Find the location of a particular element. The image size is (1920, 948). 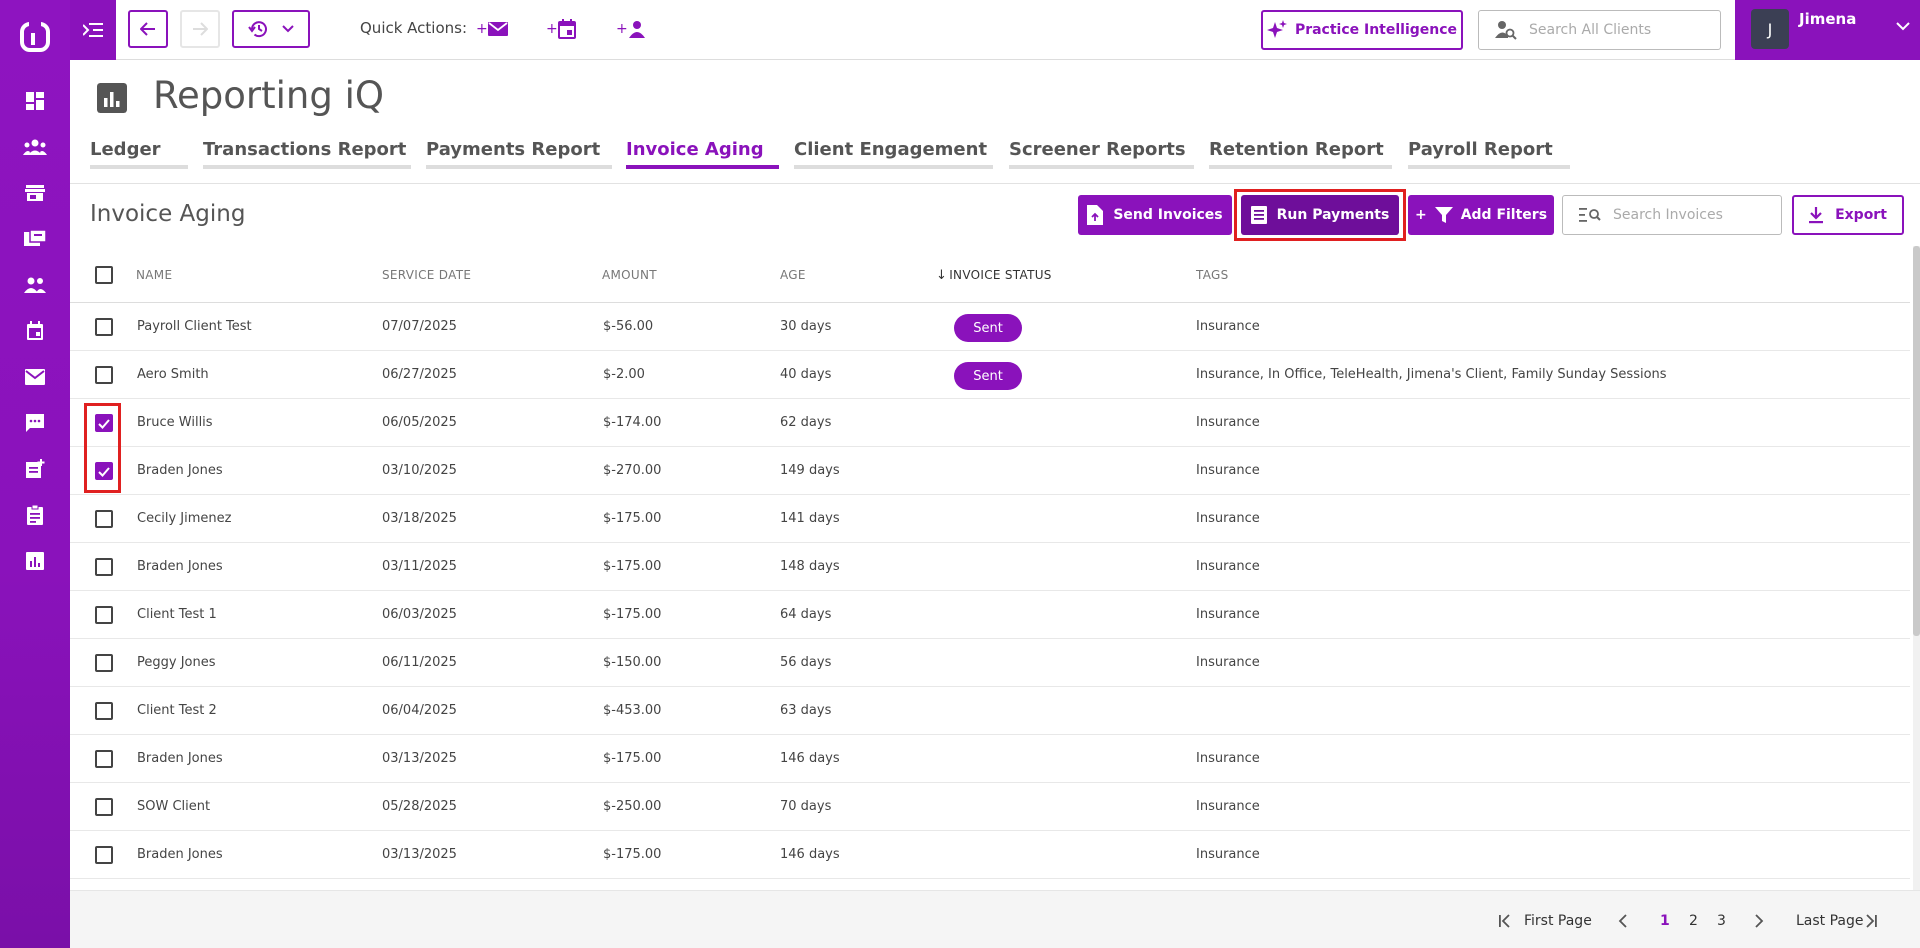

pagination-bar: First Page 1 2 3 Last Page is located at coordinates (995, 919).